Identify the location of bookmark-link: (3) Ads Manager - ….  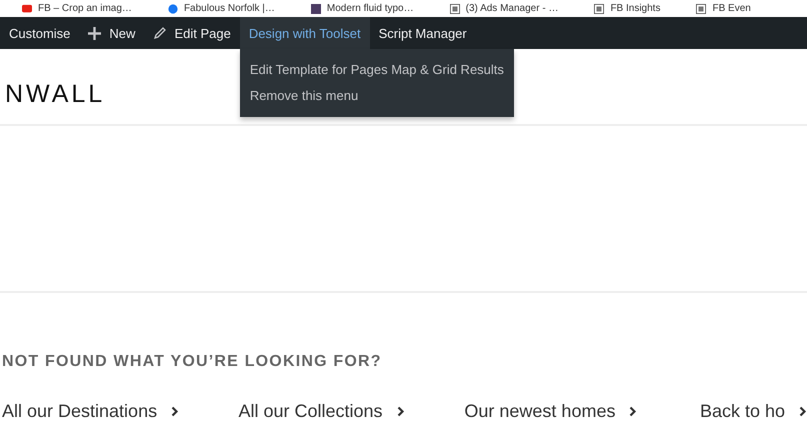
(504, 8).